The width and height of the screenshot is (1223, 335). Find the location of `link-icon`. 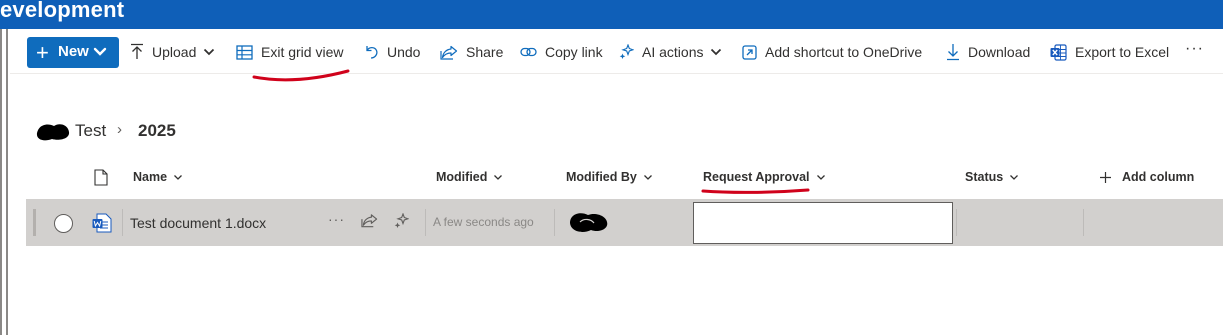

link-icon is located at coordinates (528, 52).